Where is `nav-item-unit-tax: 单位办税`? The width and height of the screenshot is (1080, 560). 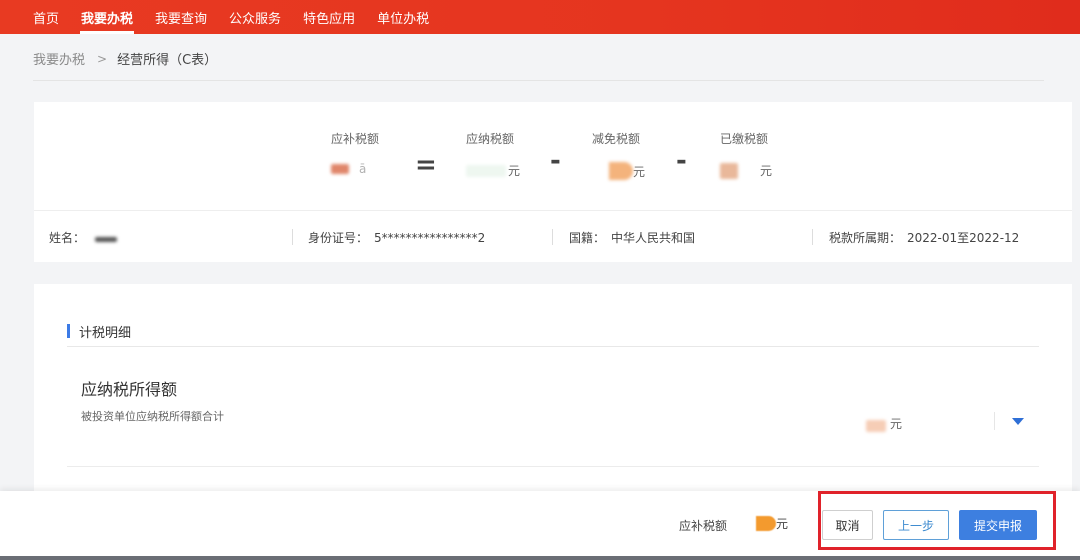
nav-item-unit-tax: 单位办税 is located at coordinates (403, 17).